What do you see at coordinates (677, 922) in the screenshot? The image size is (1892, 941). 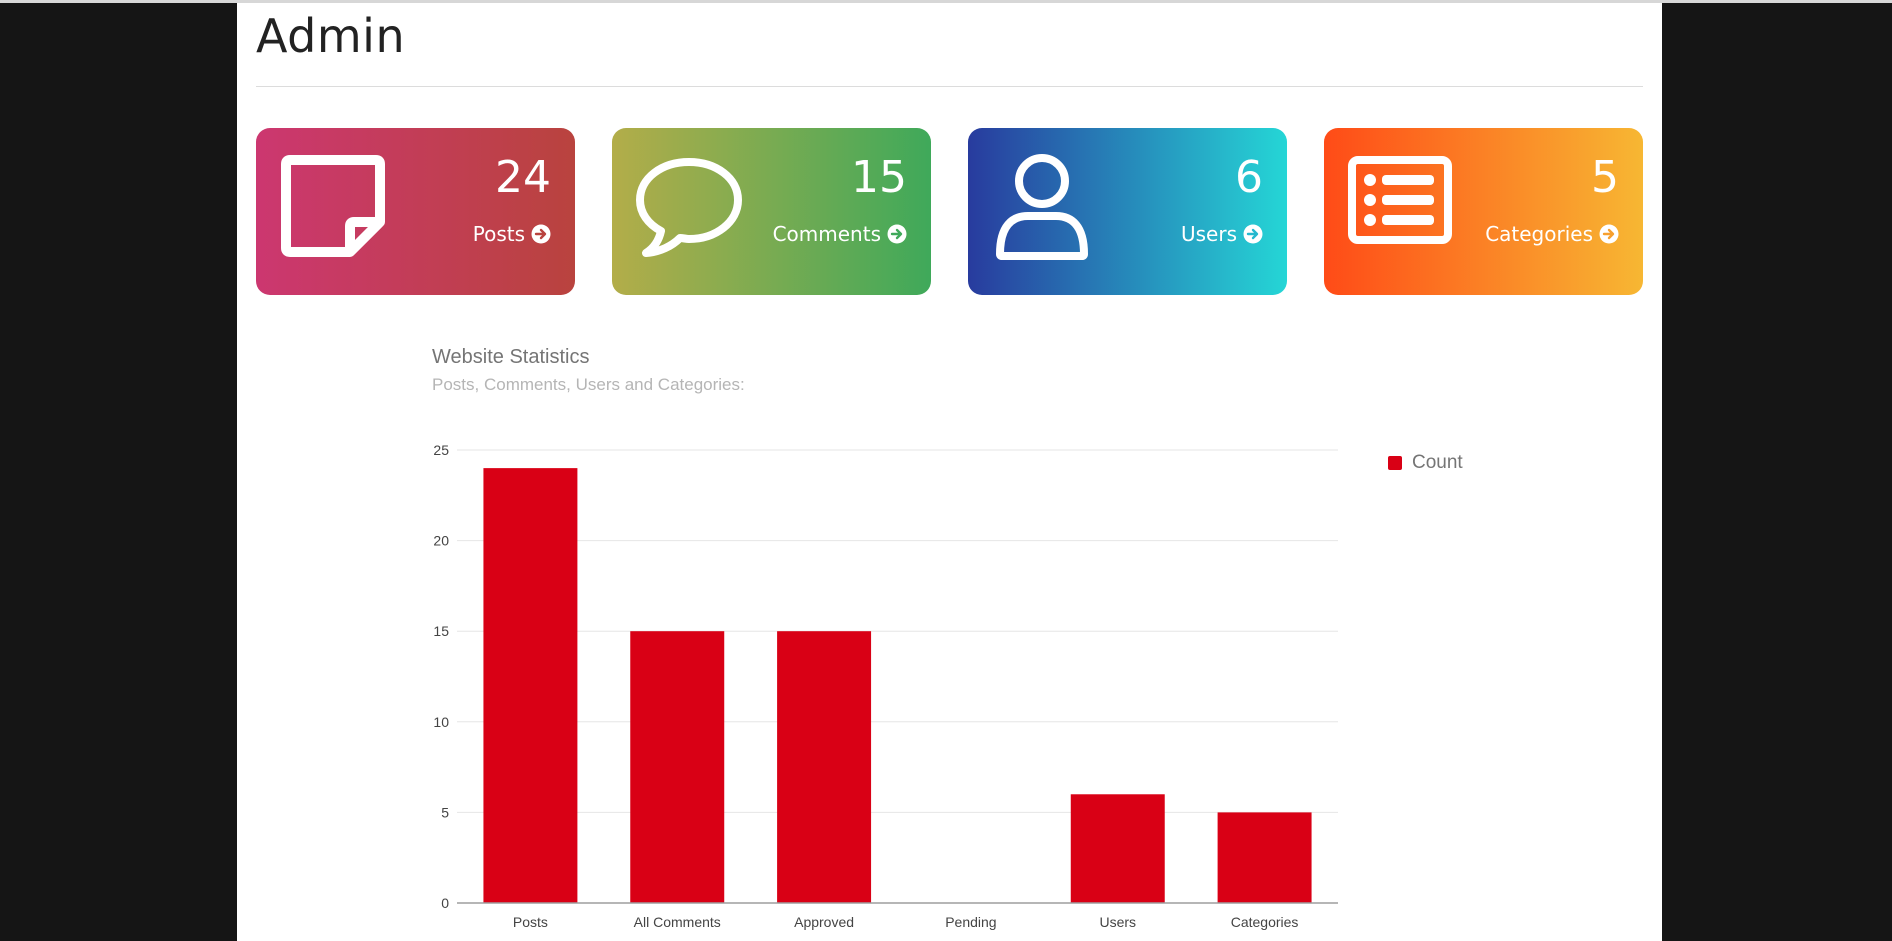 I see `x-tick-label: All Comments` at bounding box center [677, 922].